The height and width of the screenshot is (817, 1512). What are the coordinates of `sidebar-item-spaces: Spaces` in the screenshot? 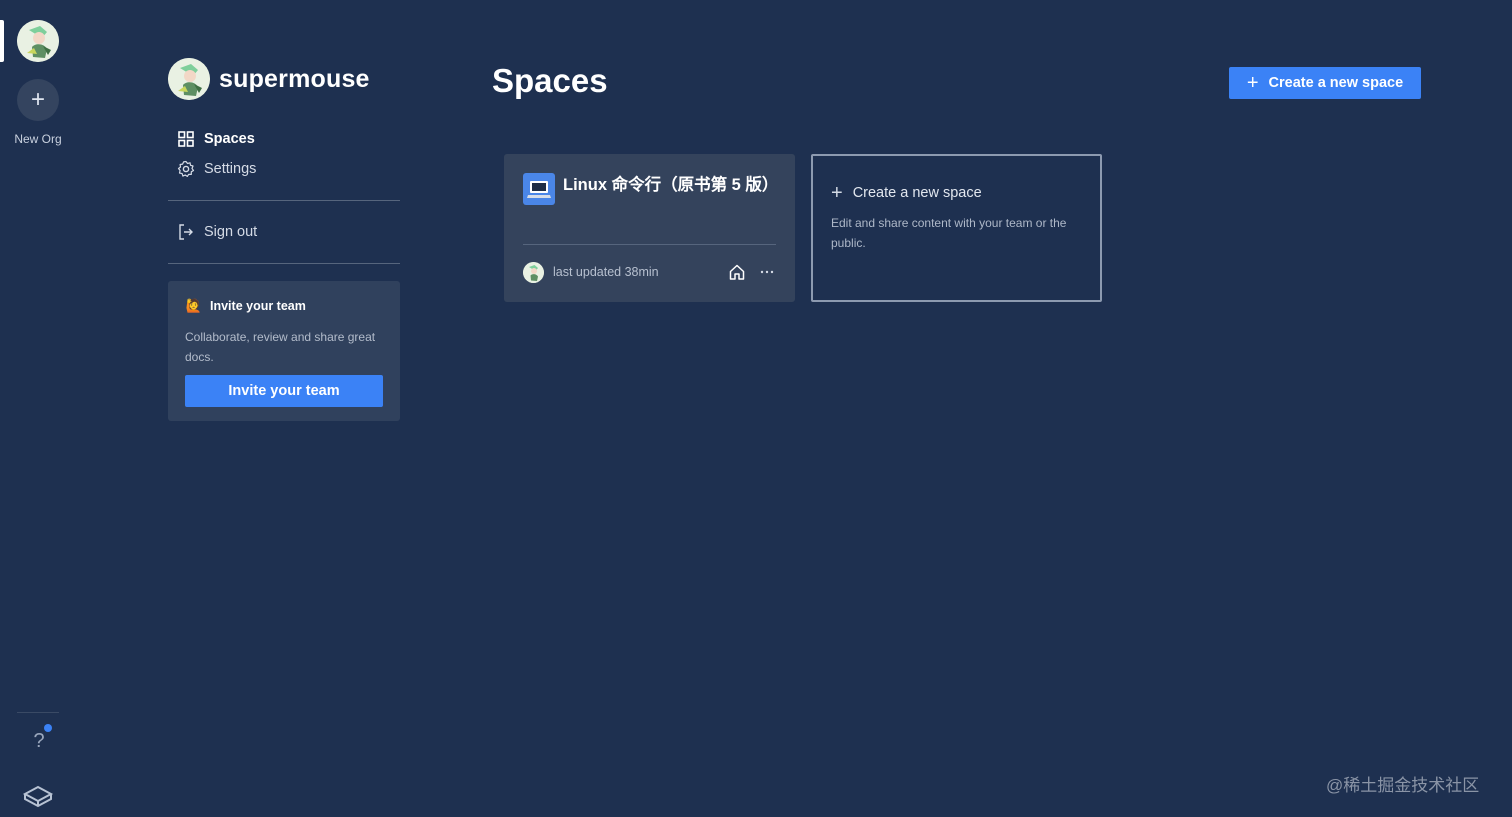 It's located at (284, 139).